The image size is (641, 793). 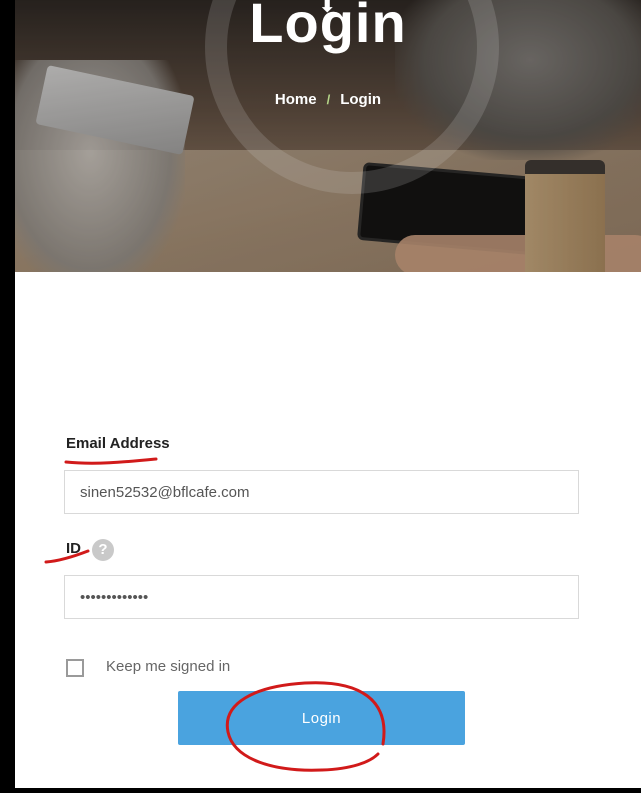 What do you see at coordinates (296, 99) in the screenshot?
I see `breadcrumb-home-link: Home` at bounding box center [296, 99].